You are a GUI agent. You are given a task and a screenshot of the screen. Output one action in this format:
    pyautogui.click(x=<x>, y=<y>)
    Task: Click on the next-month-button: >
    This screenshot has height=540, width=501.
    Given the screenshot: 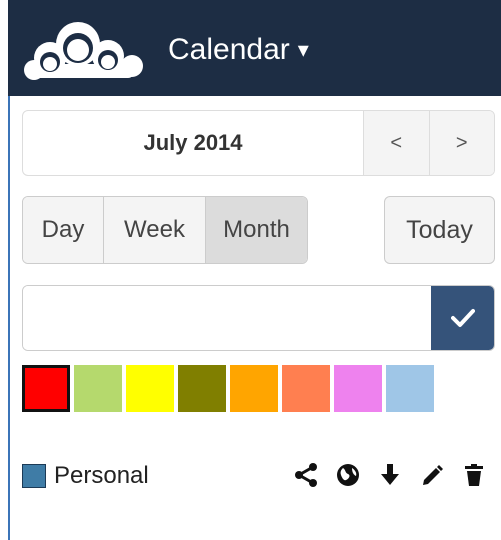 What is the action you would take?
    pyautogui.click(x=461, y=143)
    